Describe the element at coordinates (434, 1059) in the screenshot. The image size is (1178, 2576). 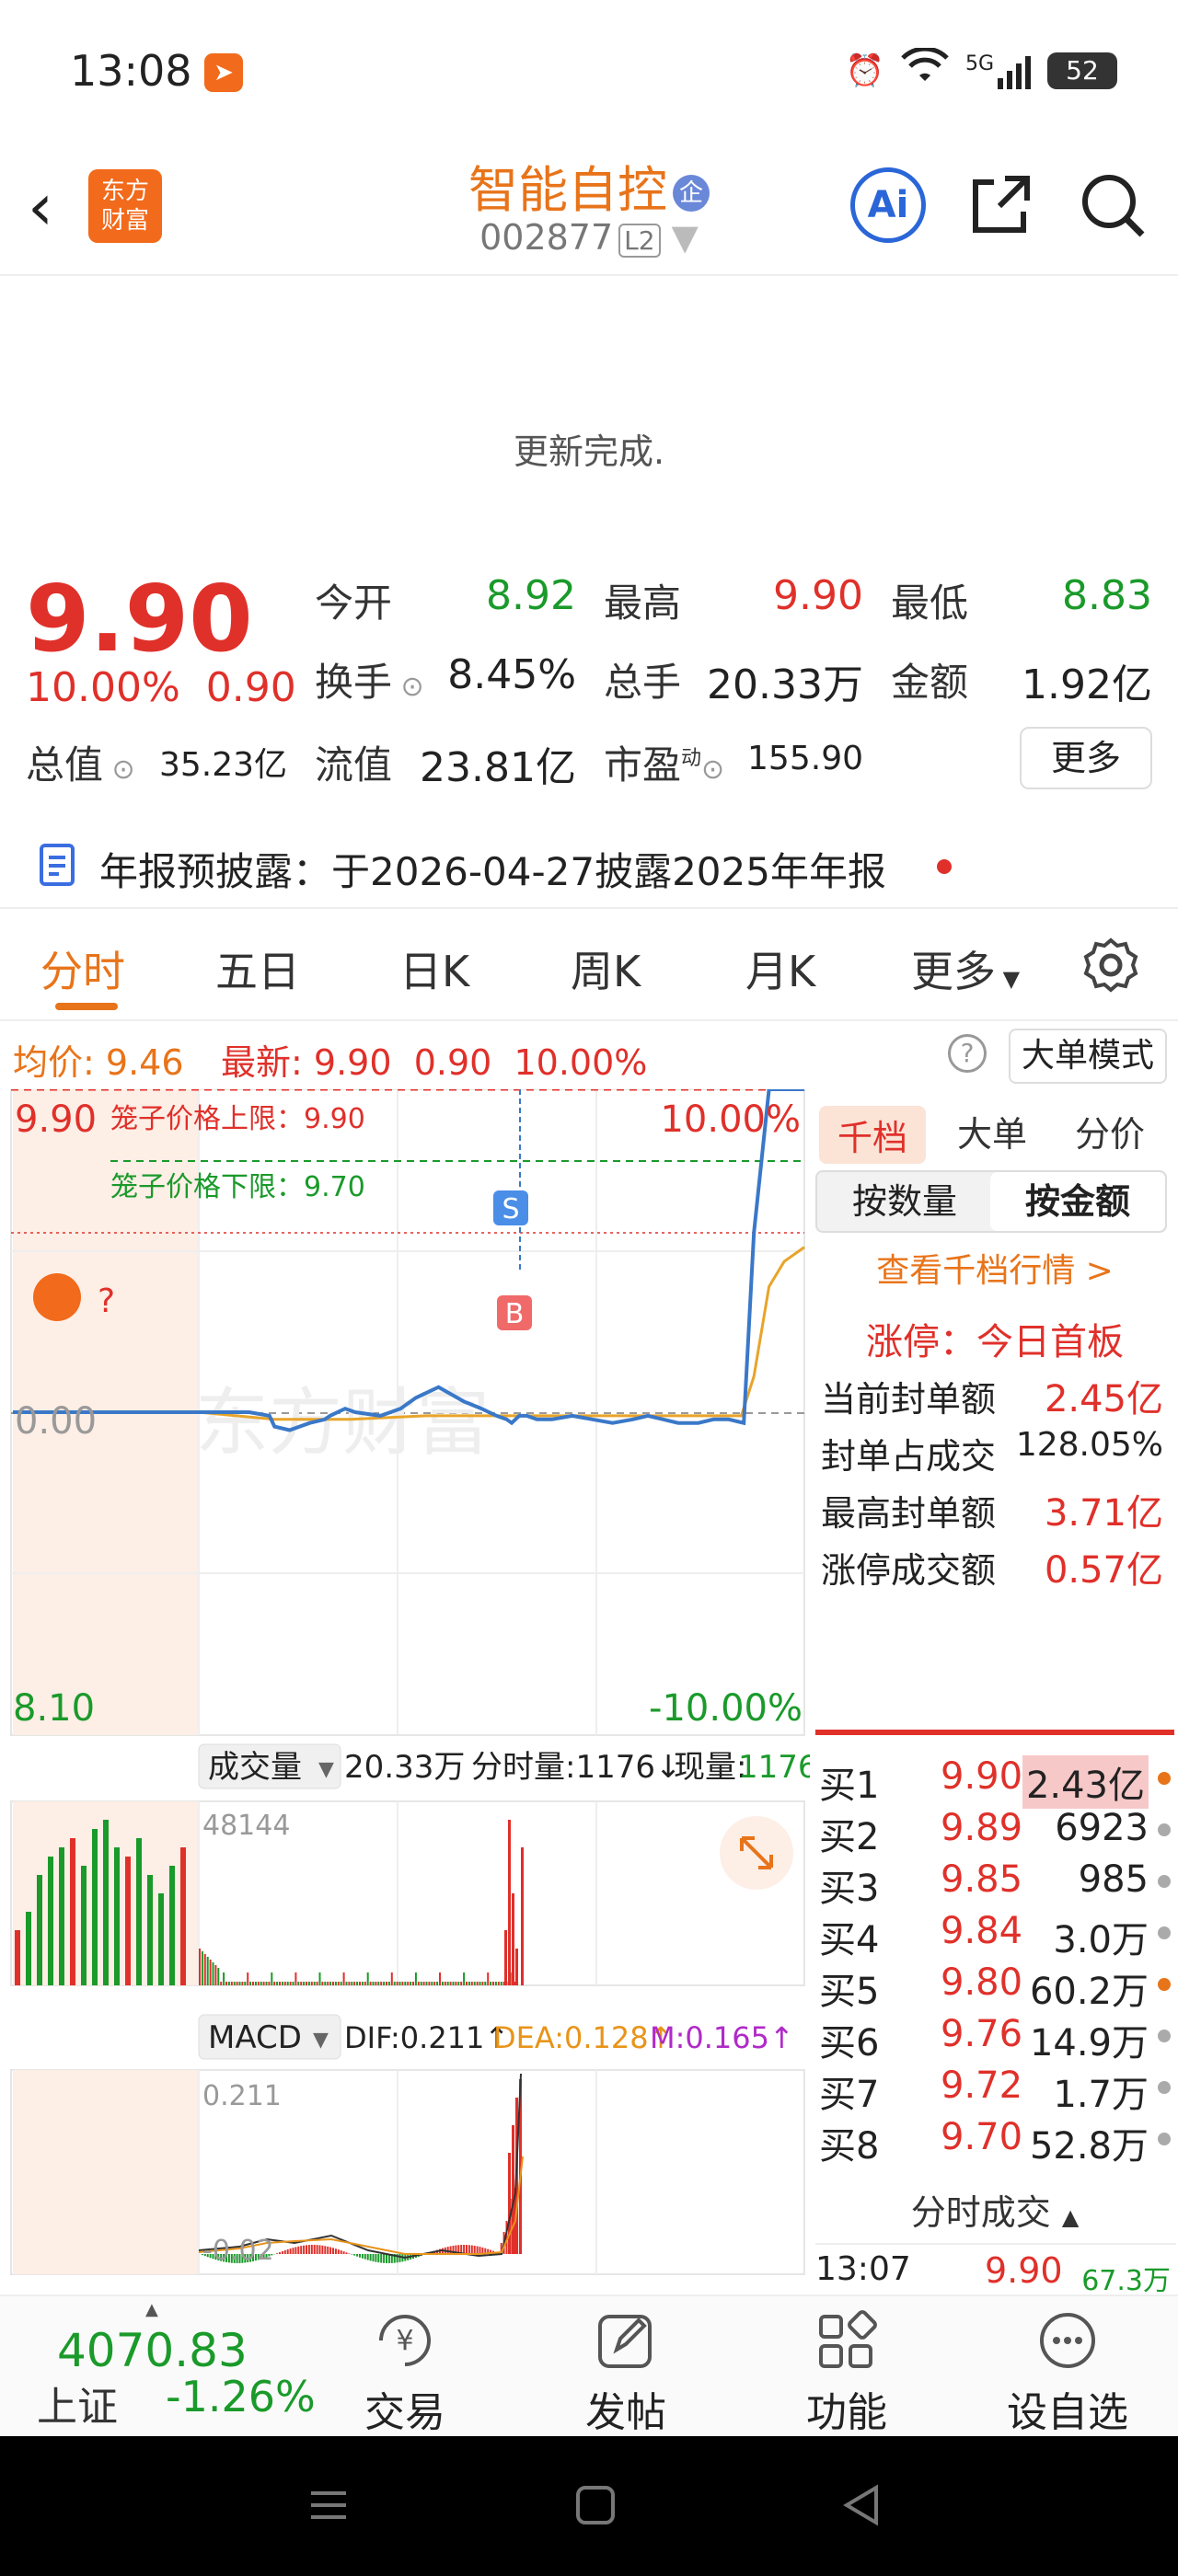
I see `latest-price: 最新: 9.90 0.90 10.00%` at that location.